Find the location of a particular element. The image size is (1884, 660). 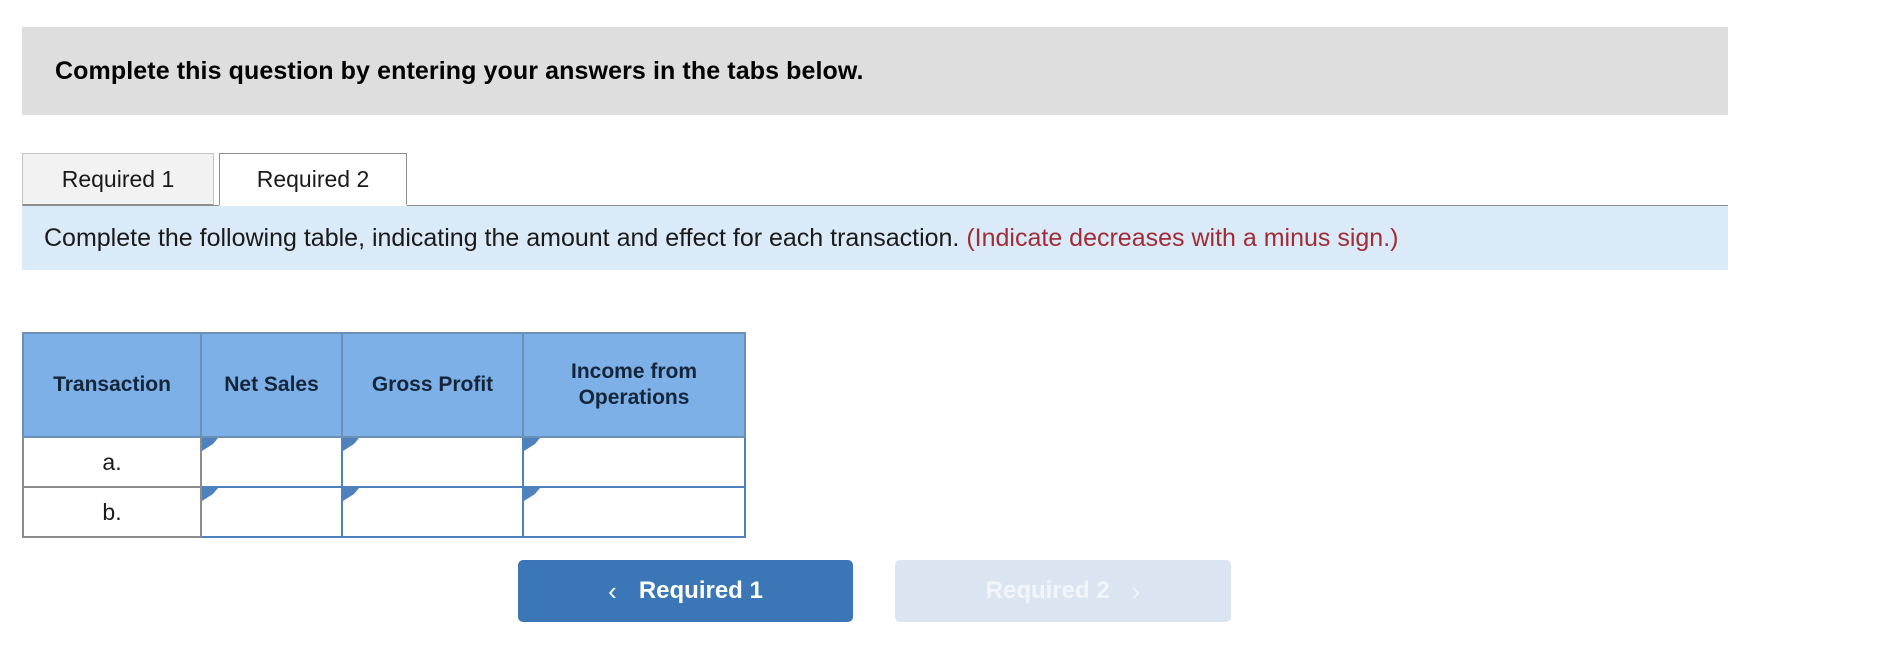

column-header-transaction: Transaction is located at coordinates (112, 385).